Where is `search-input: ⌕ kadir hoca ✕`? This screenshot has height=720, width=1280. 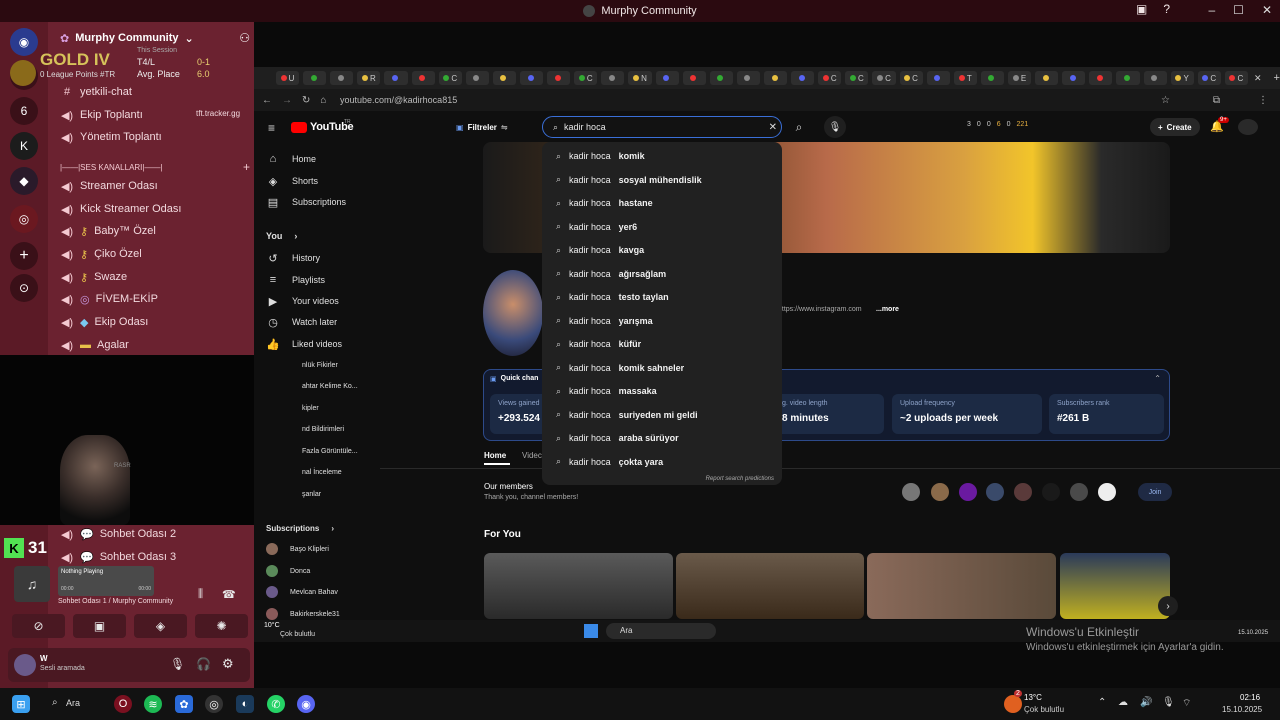 search-input: ⌕ kadir hoca ✕ is located at coordinates (662, 127).